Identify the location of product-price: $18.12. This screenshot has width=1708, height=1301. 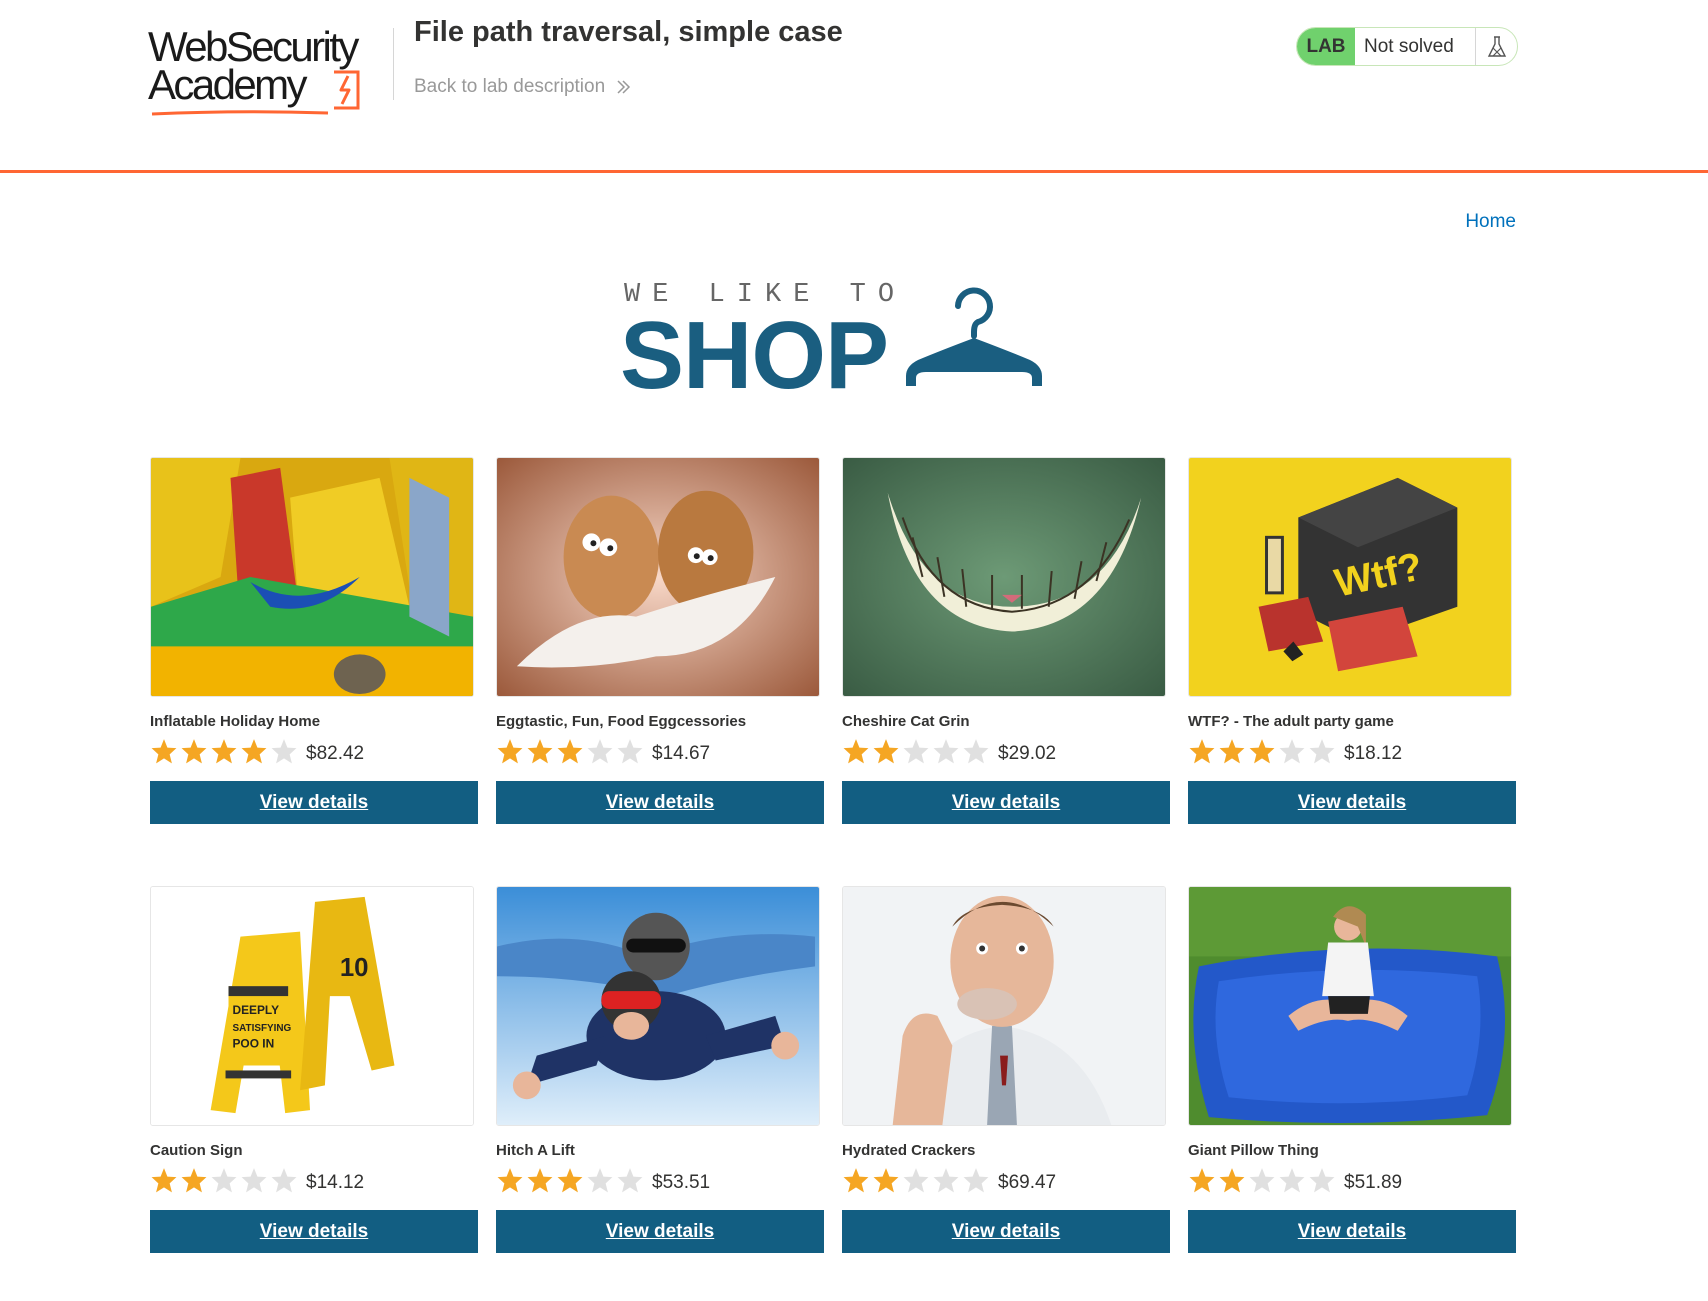
(1373, 753).